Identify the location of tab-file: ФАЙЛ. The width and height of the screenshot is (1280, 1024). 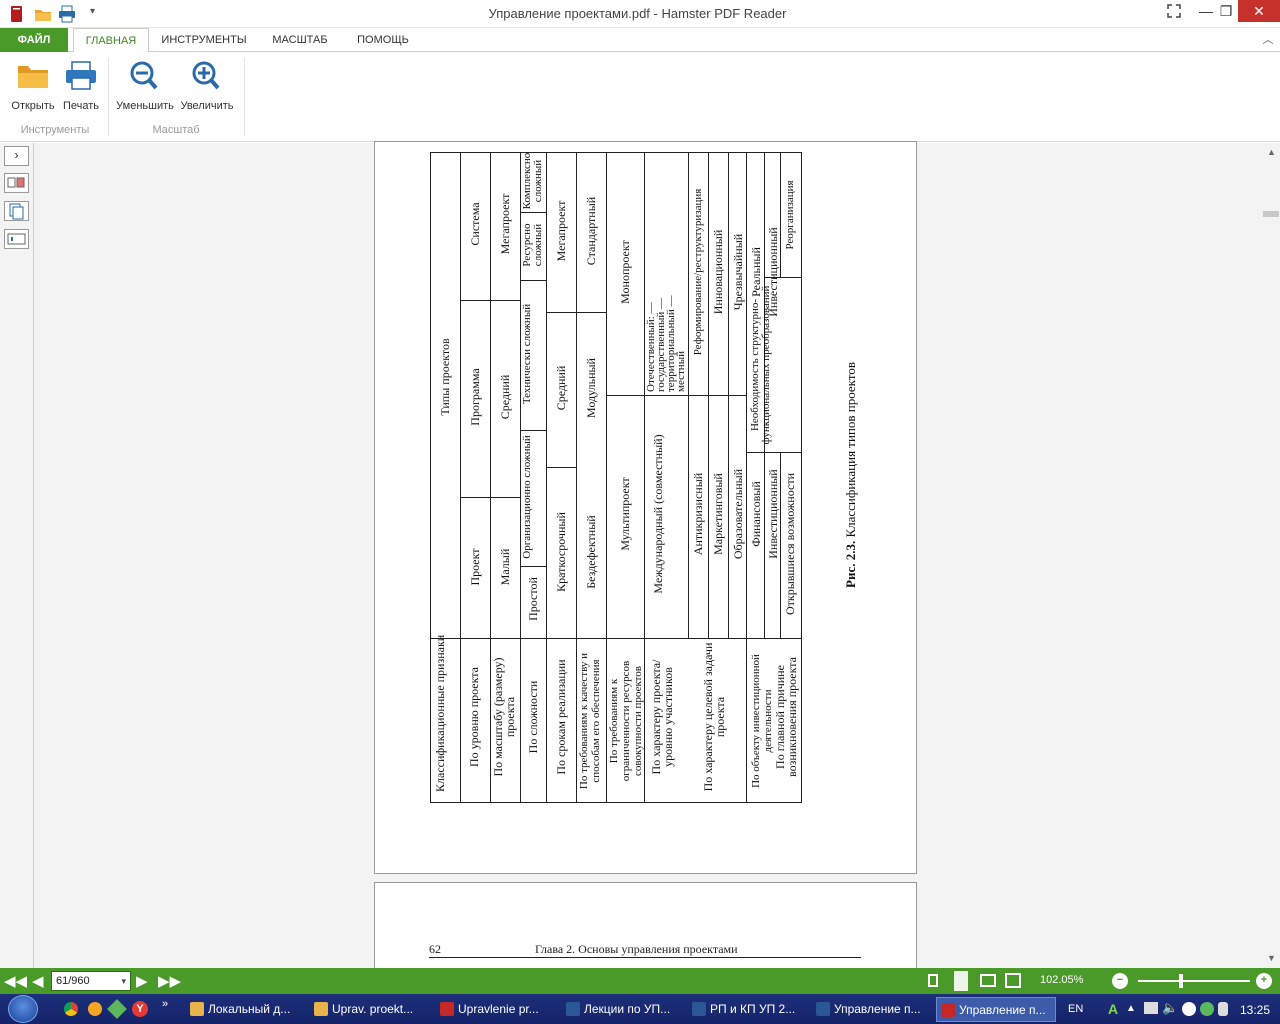
(34, 40).